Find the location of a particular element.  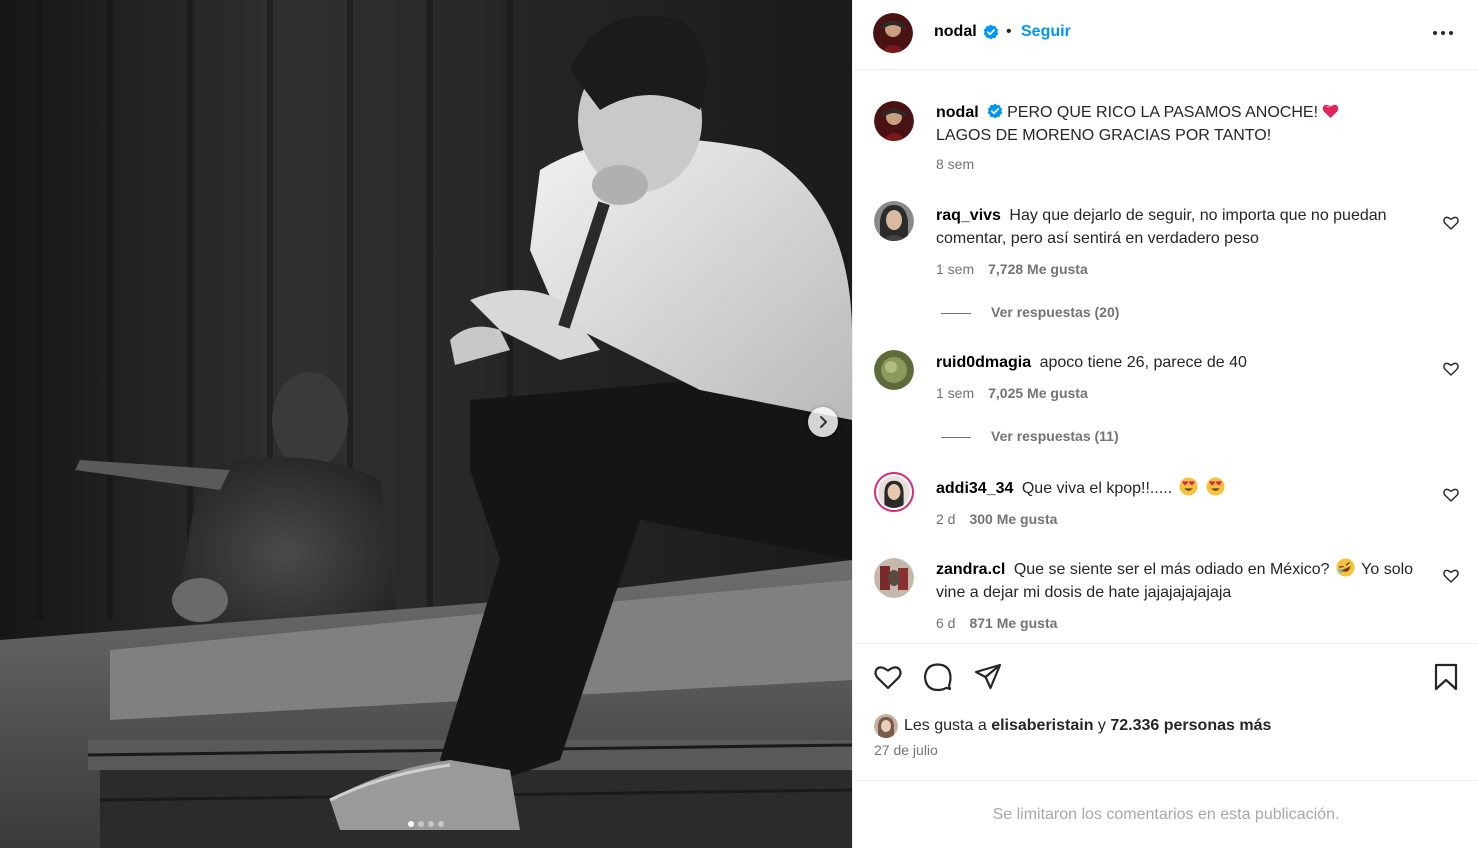

caption-line-1: PERO QUE RICO LA PASAMOS ANOCHE! is located at coordinates (1163, 112).